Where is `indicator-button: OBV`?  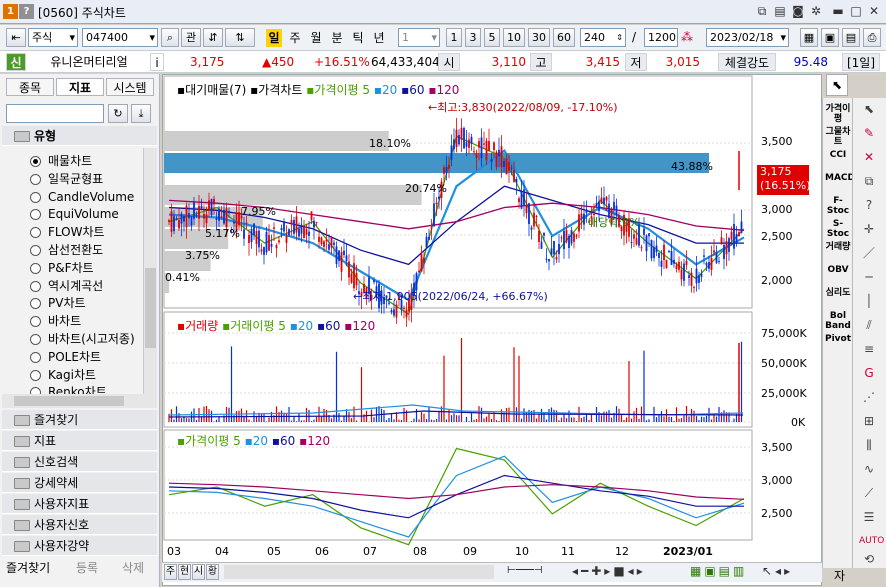 indicator-button: OBV is located at coordinates (838, 270).